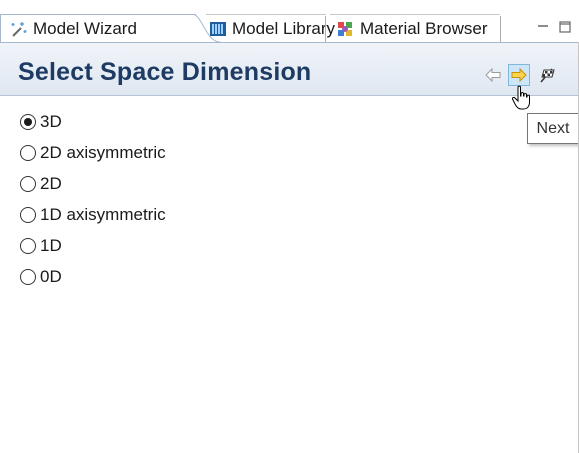 The width and height of the screenshot is (579, 453). What do you see at coordinates (165, 72) in the screenshot?
I see `page-title: Select Space Dimension` at bounding box center [165, 72].